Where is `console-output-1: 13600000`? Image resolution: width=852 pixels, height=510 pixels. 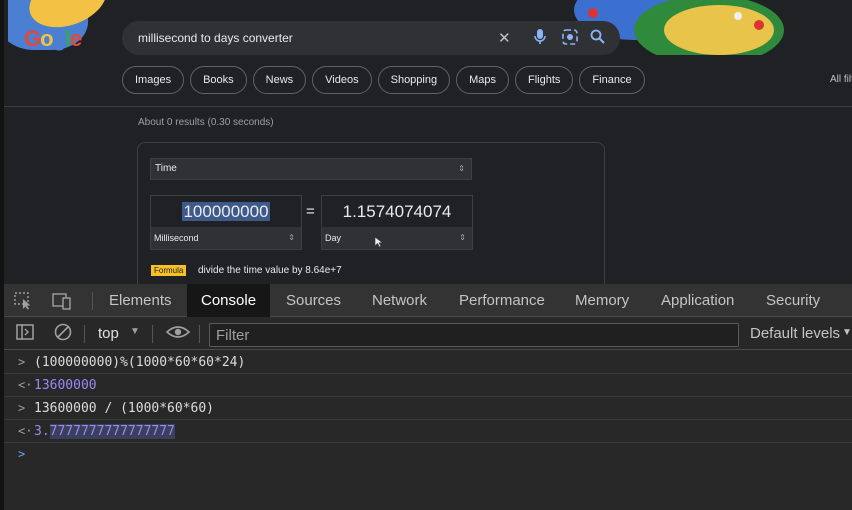 console-output-1: 13600000 is located at coordinates (65, 385).